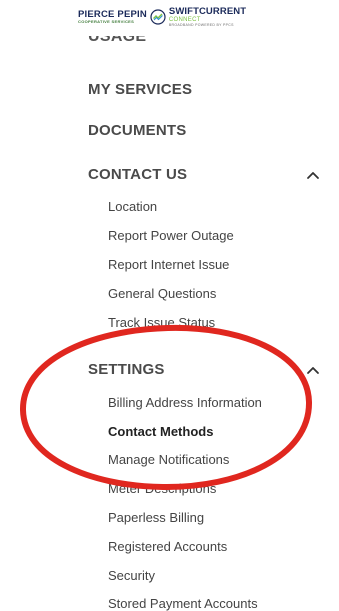 Image resolution: width=339 pixels, height=611 pixels. I want to click on logo-left-brand: PIERCE PEPIN, so click(112, 14).